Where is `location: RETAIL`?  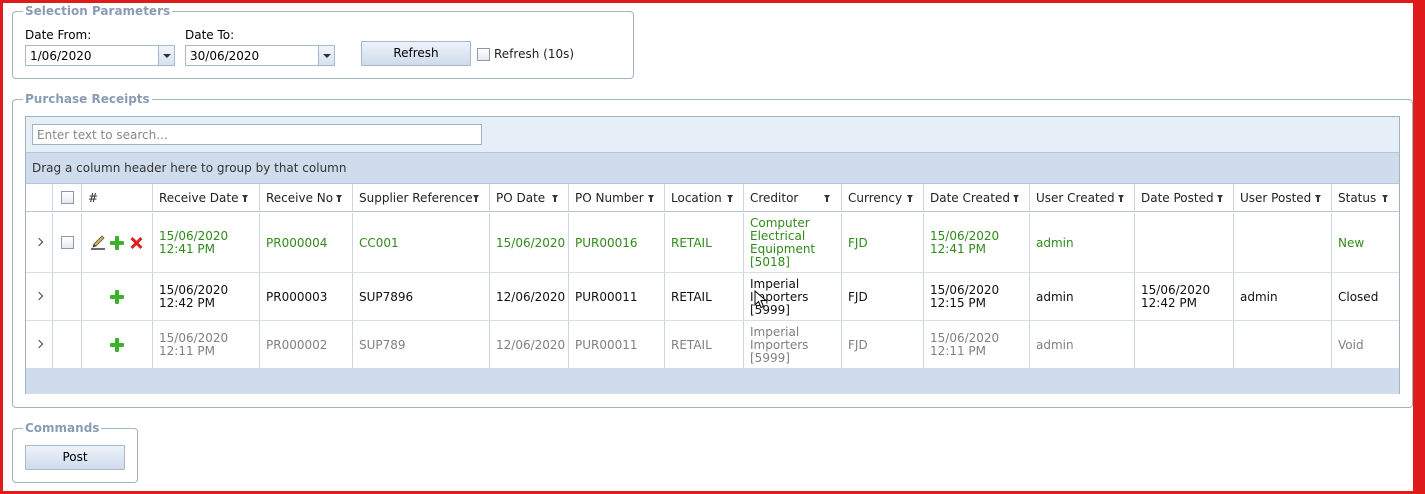
location: RETAIL is located at coordinates (691, 345).